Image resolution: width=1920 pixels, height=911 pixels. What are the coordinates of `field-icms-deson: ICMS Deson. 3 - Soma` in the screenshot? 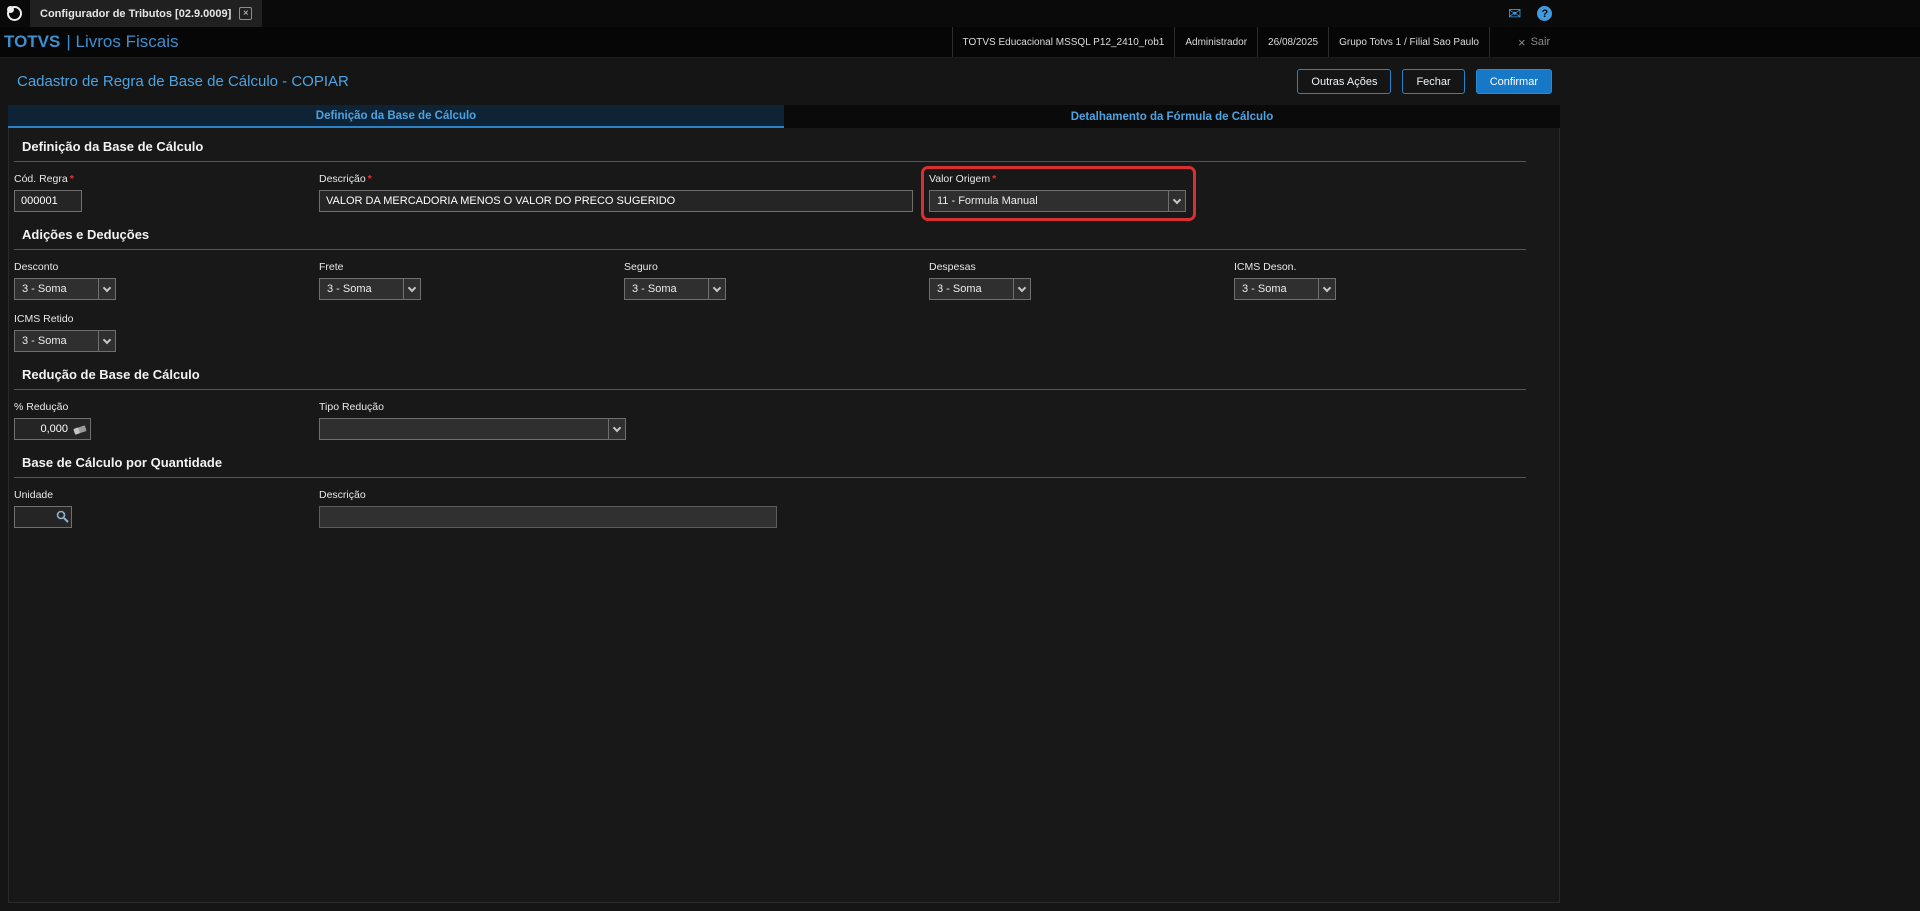 It's located at (1386, 280).